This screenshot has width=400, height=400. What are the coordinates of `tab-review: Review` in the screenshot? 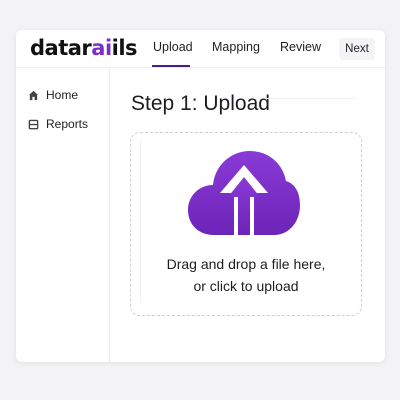 It's located at (300, 47).